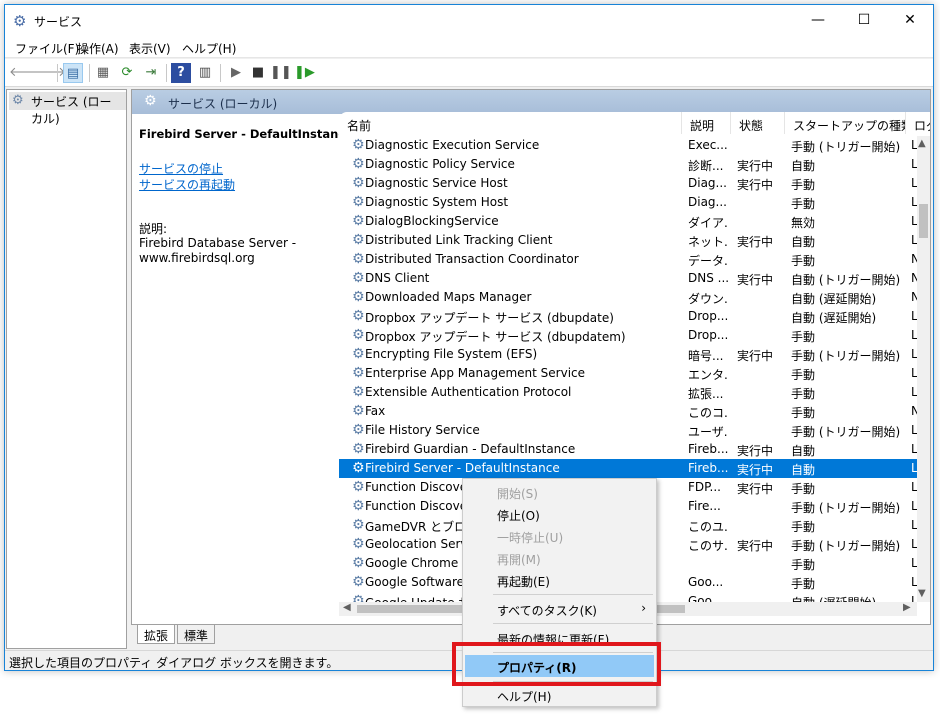 The width and height of the screenshot is (940, 716). I want to click on scroll-down-icon: ▼, so click(922, 593).